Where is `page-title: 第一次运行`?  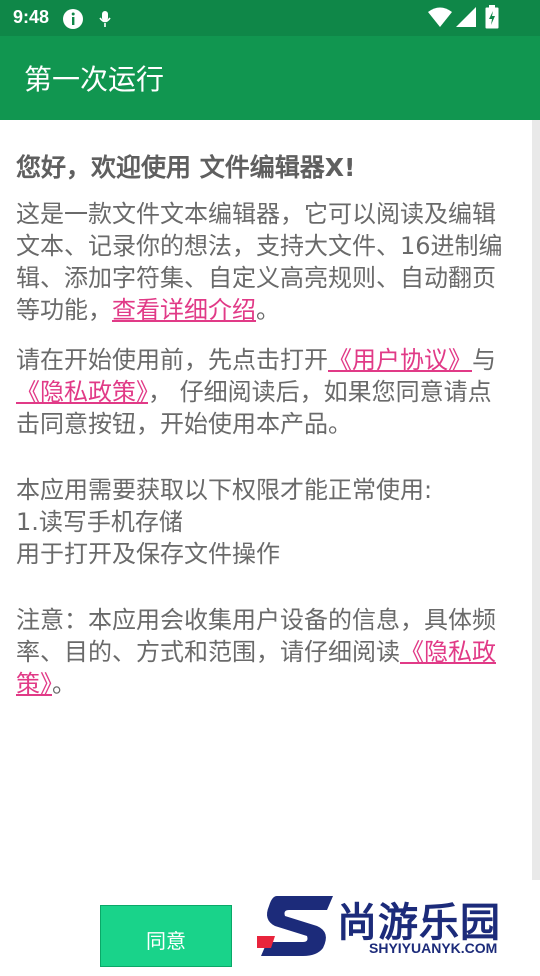
page-title: 第一次运行 is located at coordinates (94, 79).